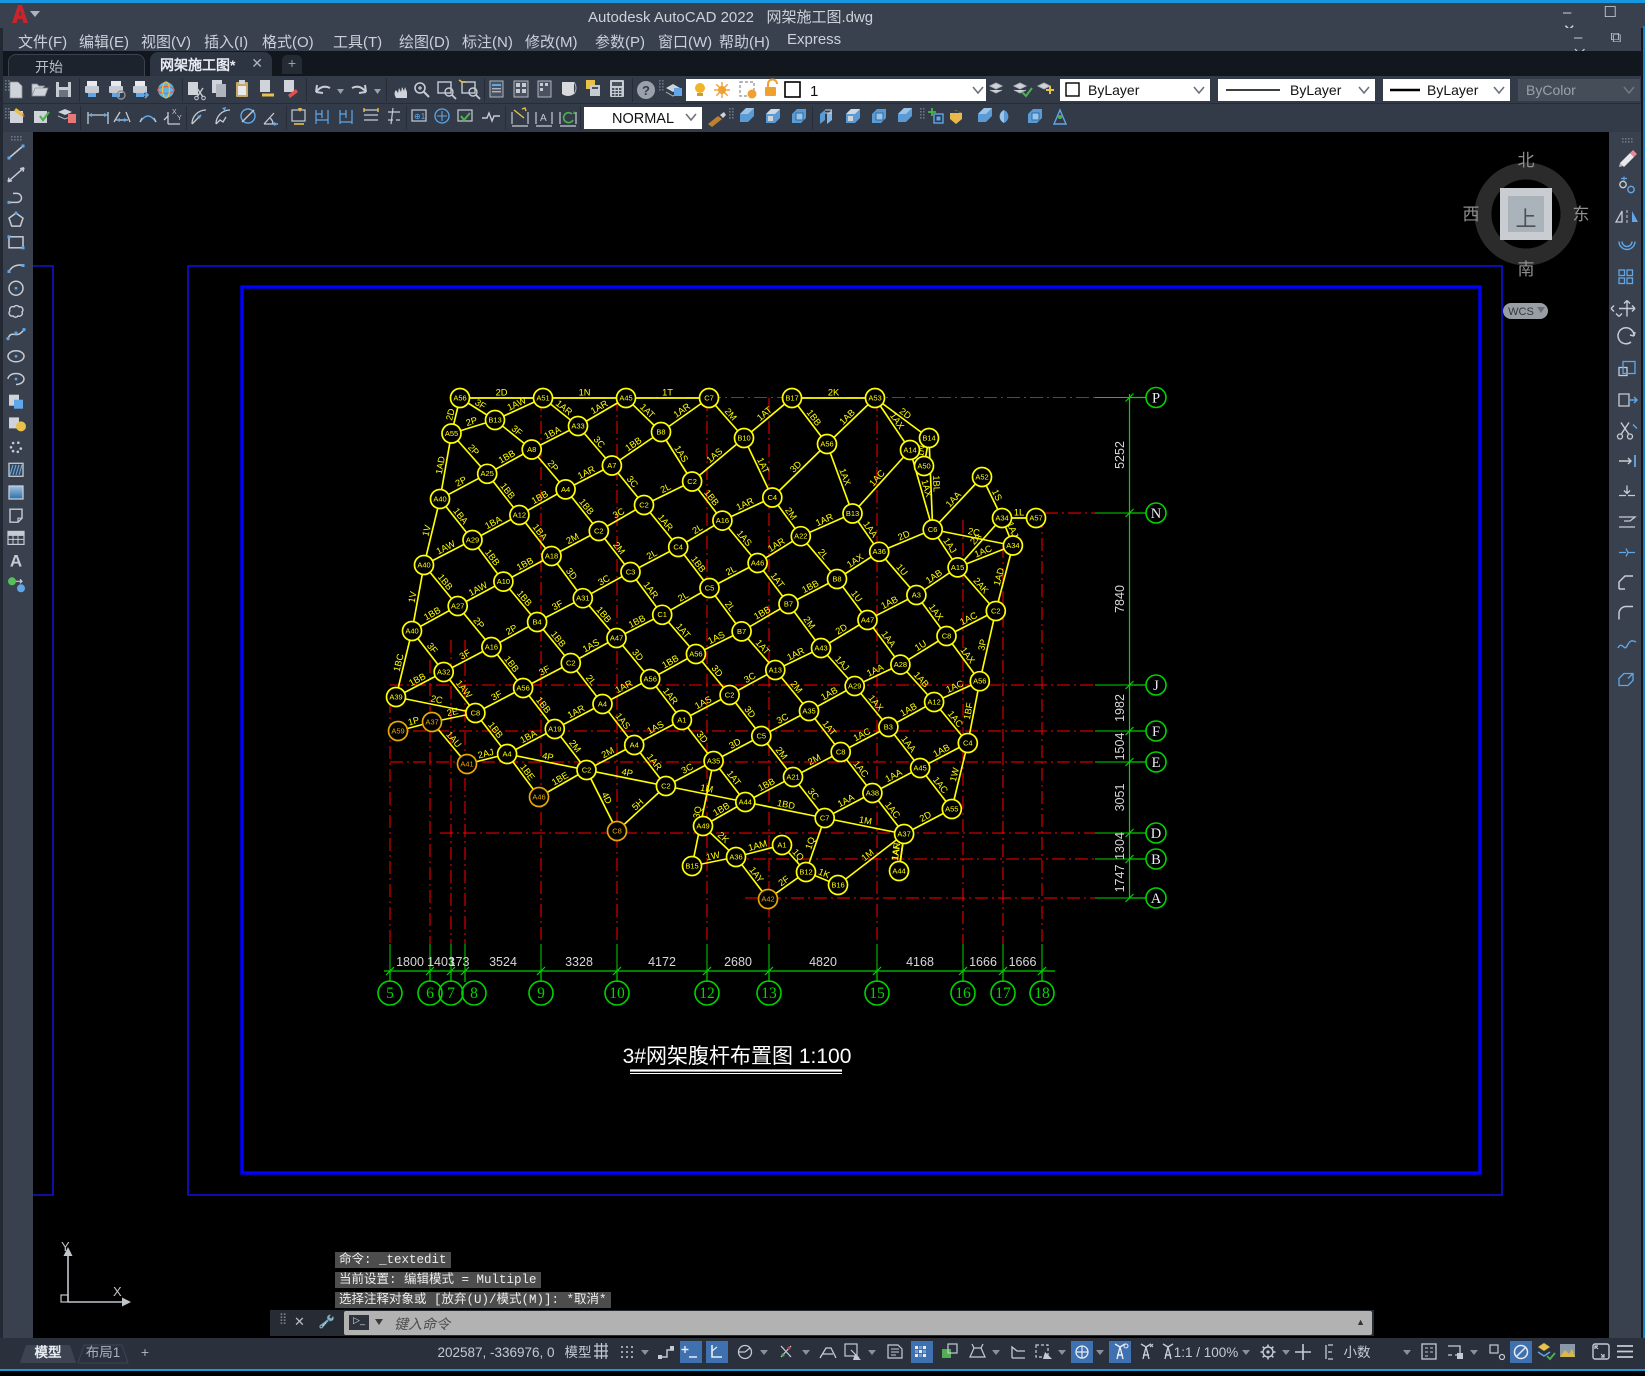 The image size is (1645, 1376). What do you see at coordinates (625, 397) in the screenshot?
I see `svg-text: A45` at bounding box center [625, 397].